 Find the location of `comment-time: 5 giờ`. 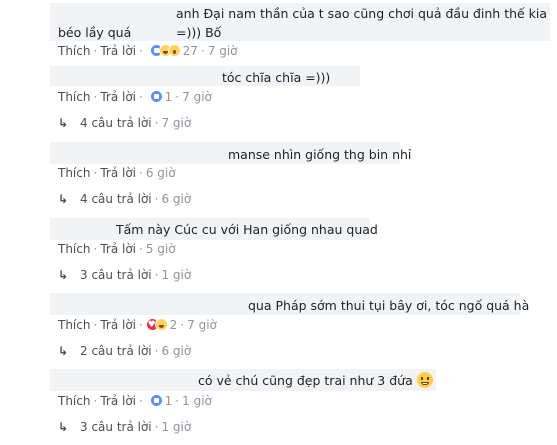

comment-time: 5 giờ is located at coordinates (161, 249).